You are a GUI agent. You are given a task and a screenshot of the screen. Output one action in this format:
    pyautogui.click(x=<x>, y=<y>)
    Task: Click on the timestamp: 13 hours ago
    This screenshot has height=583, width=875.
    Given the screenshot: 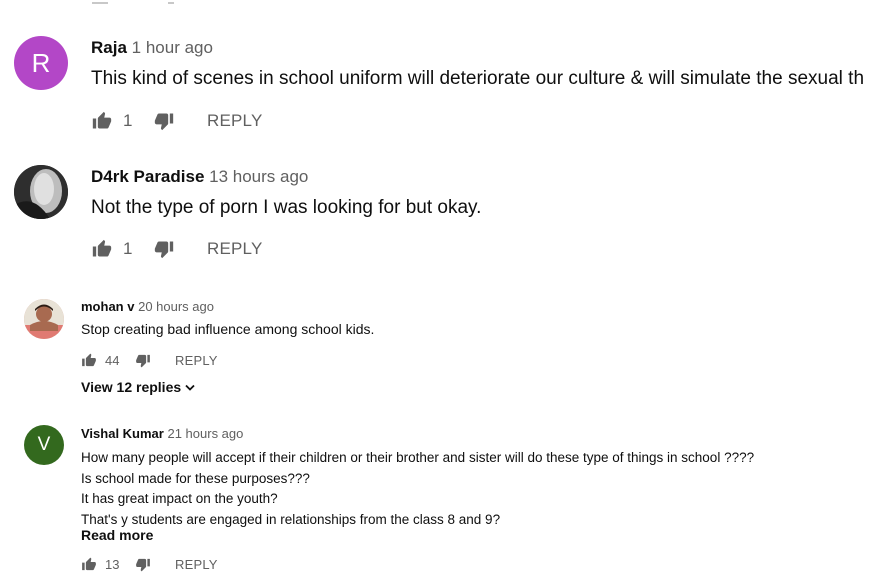 What is the action you would take?
    pyautogui.click(x=258, y=176)
    